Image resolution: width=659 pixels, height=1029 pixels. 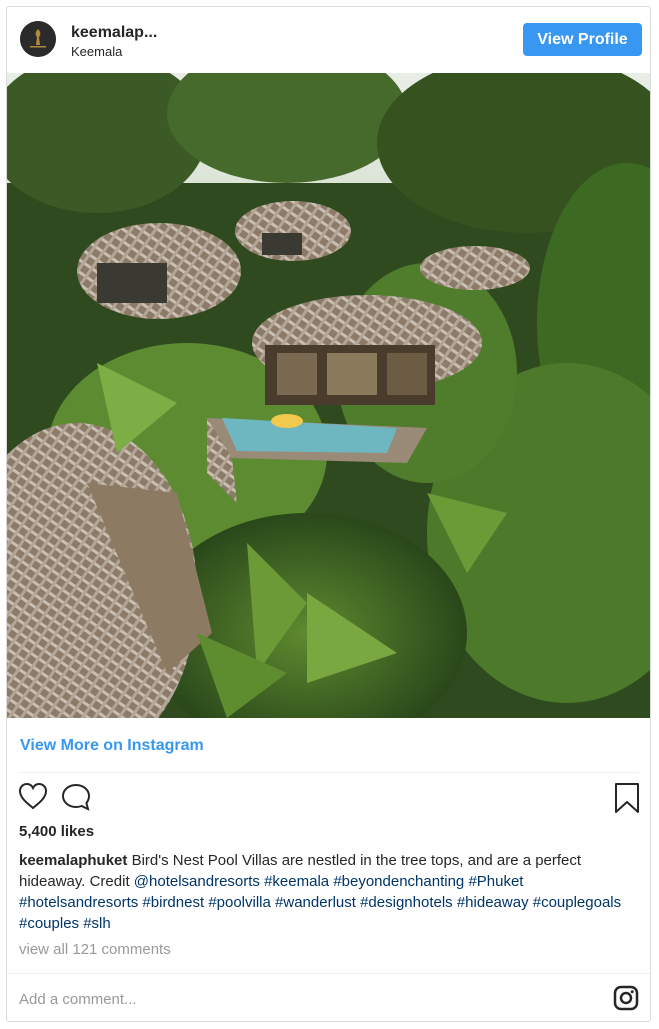 I want to click on hashtag-link: #keemala, so click(x=296, y=881).